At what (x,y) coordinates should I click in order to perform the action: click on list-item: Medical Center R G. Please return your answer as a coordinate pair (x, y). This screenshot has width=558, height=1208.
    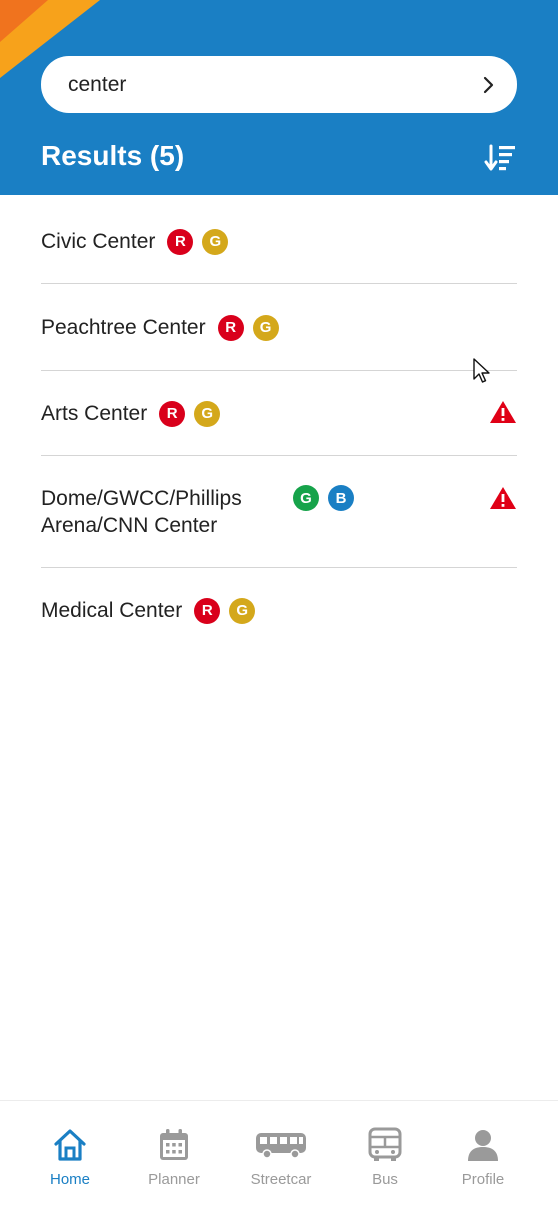
    Looking at the image, I should click on (279, 610).